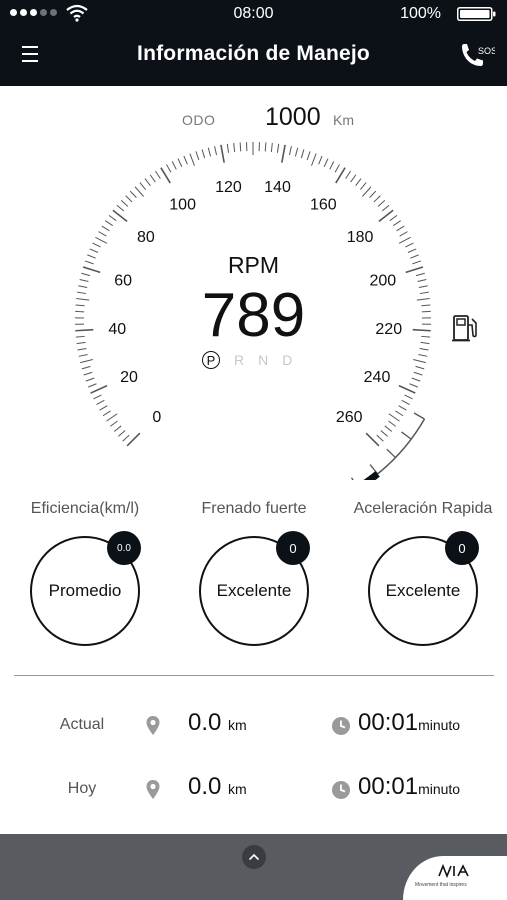  What do you see at coordinates (253, 117) in the screenshot?
I see `odometer: ODO 1000 Km` at bounding box center [253, 117].